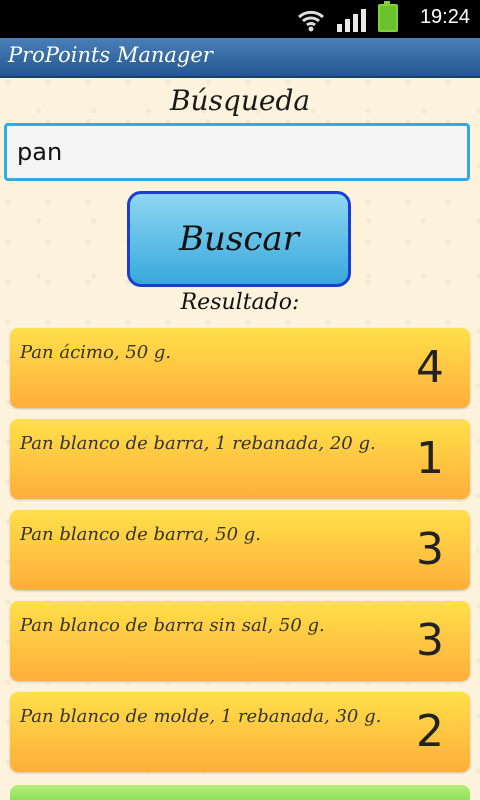  Describe the element at coordinates (240, 19) in the screenshot. I see `status-bar: 19:24` at that location.